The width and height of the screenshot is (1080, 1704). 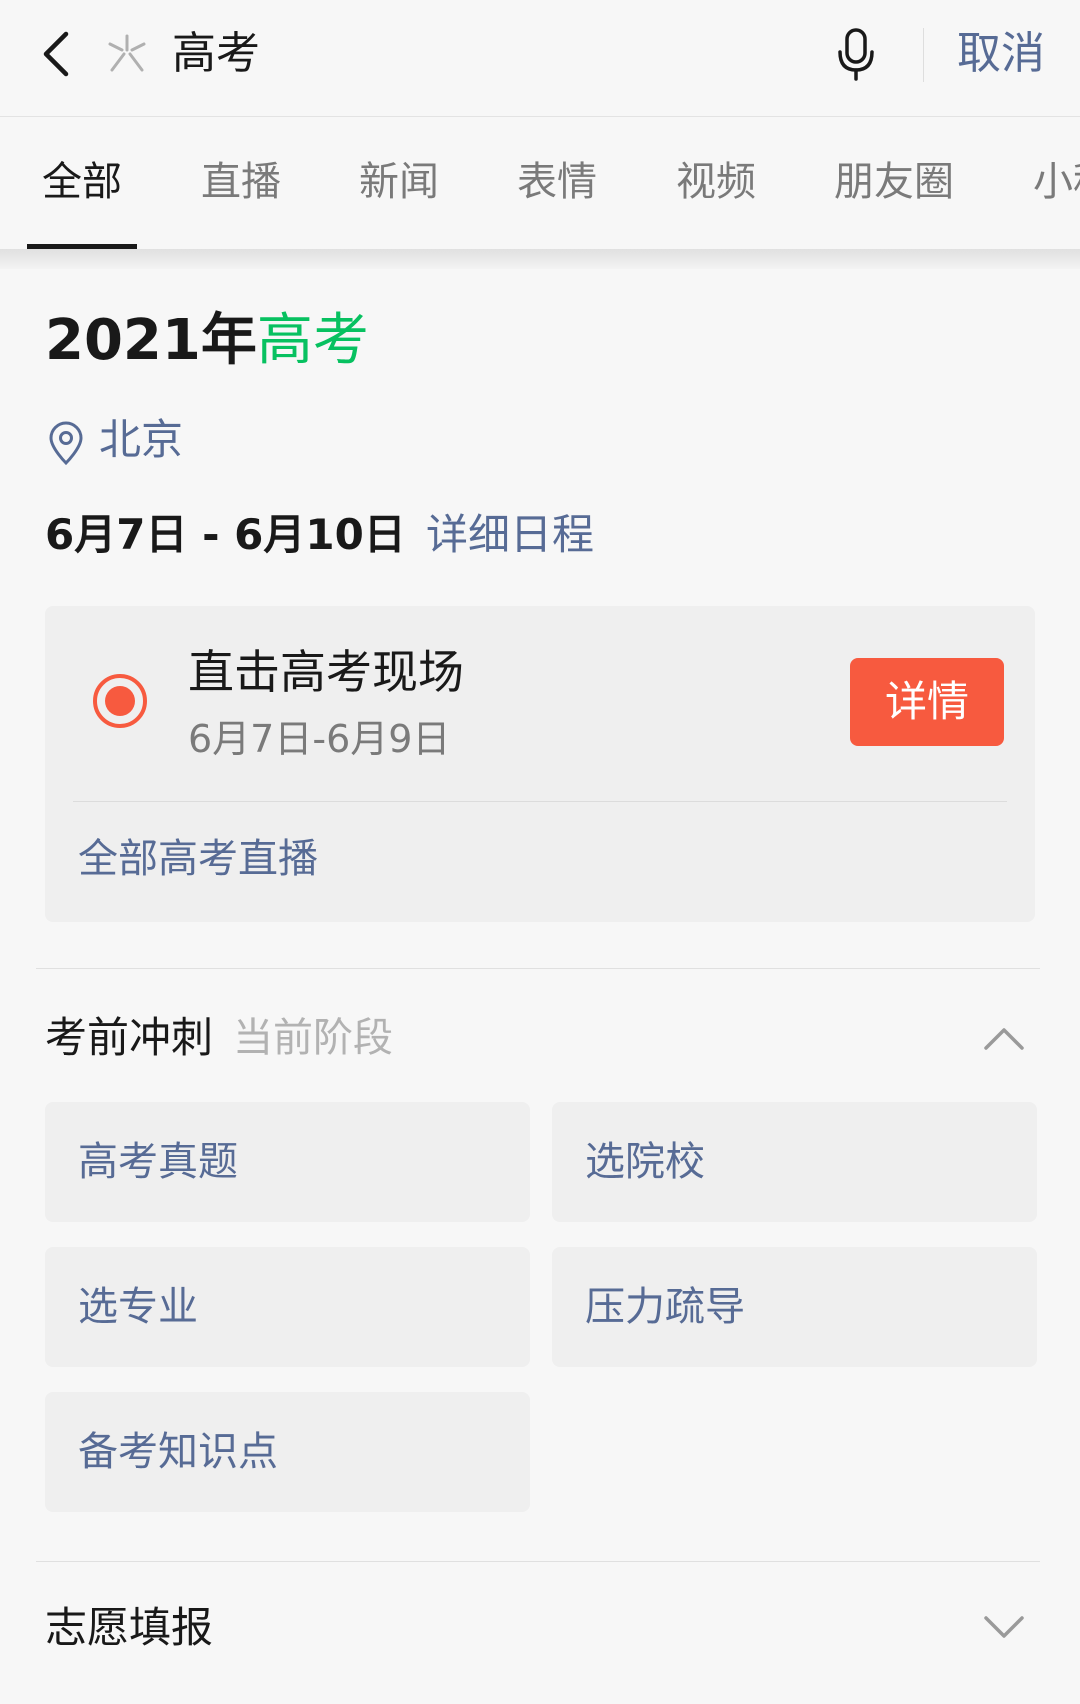 I want to click on event-title: 2021年高考, so click(x=207, y=340).